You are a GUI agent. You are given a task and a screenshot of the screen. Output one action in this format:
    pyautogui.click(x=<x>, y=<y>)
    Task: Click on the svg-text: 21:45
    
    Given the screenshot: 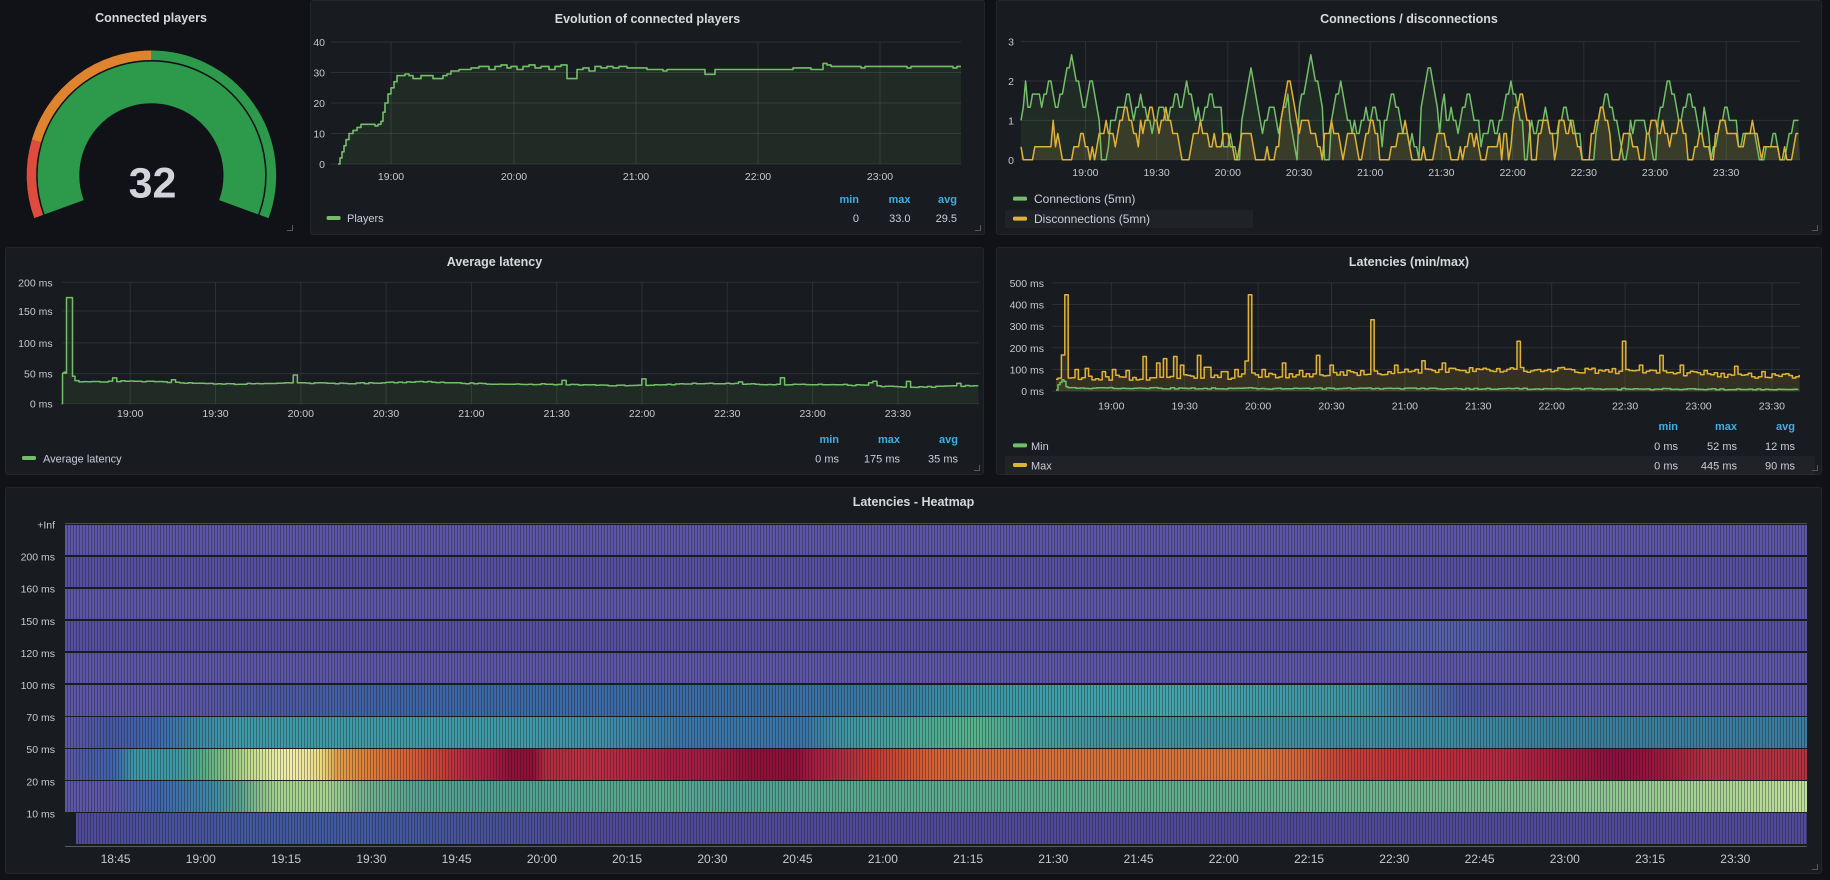 What is the action you would take?
    pyautogui.click(x=1139, y=859)
    